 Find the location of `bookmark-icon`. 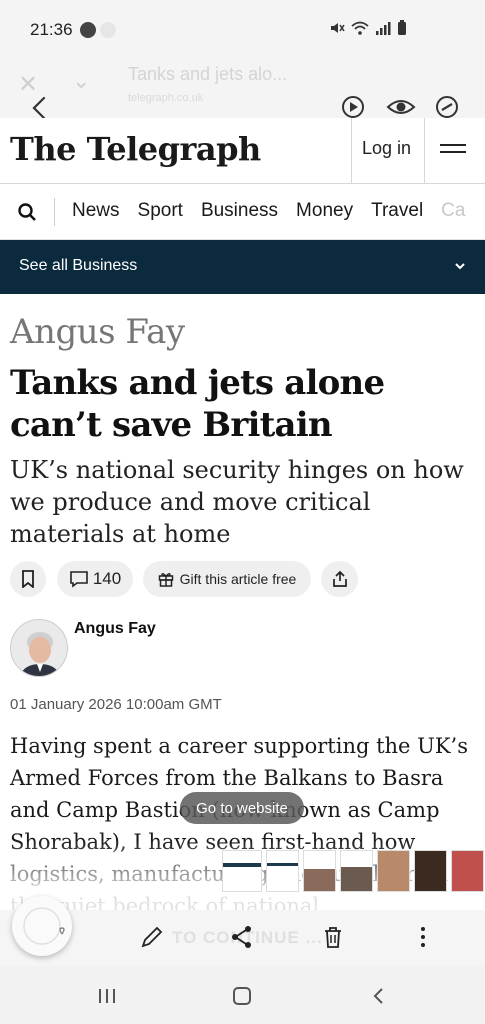

bookmark-icon is located at coordinates (28, 579).